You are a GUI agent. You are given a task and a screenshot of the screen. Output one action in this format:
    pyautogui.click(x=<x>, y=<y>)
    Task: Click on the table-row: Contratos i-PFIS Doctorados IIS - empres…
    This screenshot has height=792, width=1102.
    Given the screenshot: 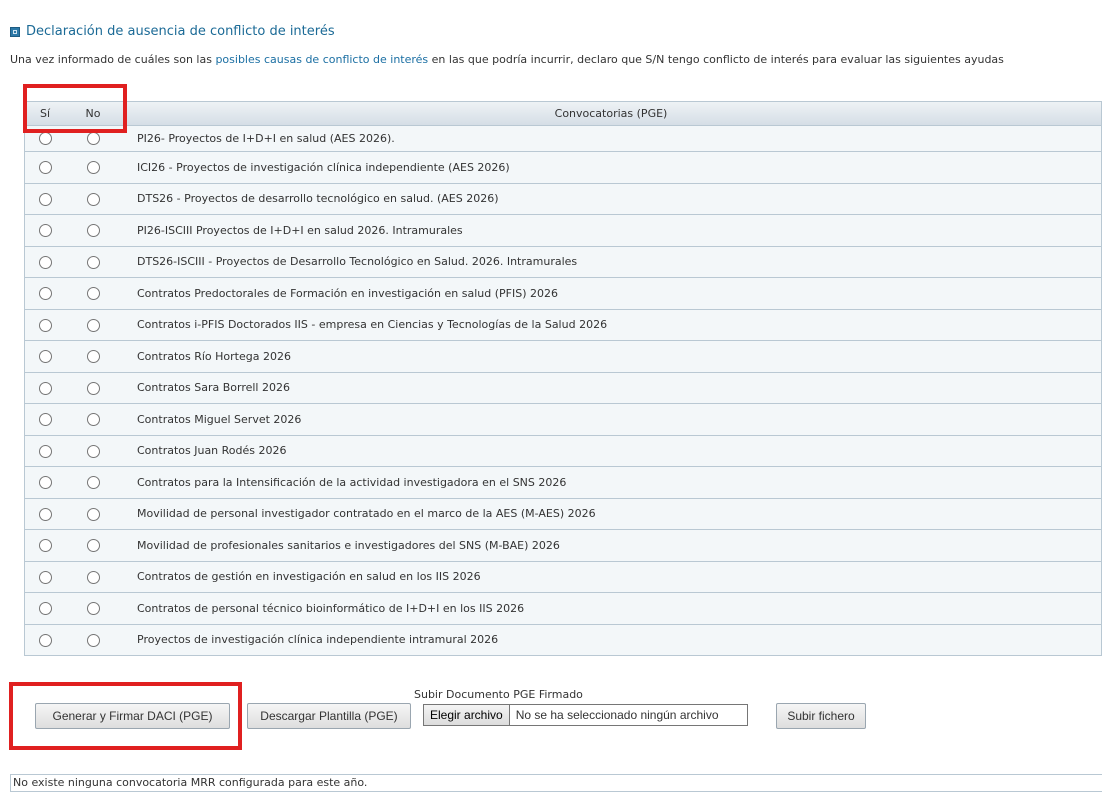 What is the action you would take?
    pyautogui.click(x=563, y=324)
    